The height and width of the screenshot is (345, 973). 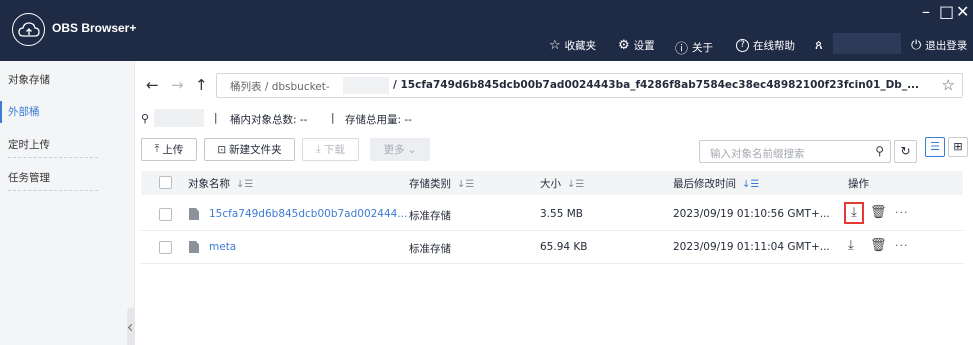 What do you see at coordinates (935, 147) in the screenshot?
I see `list-view-icon: ☰` at bounding box center [935, 147].